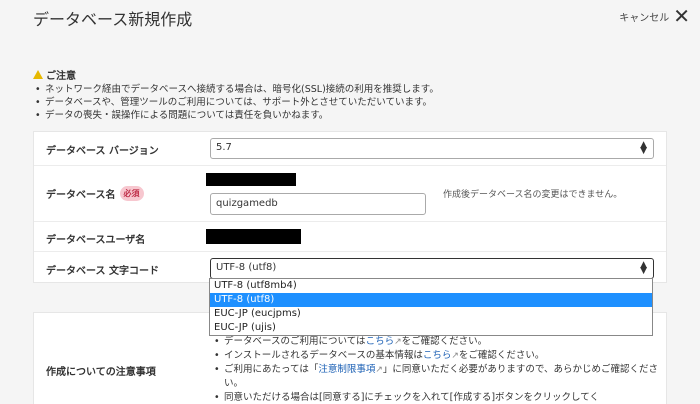  I want to click on database-name-value: quizgamedb, so click(247, 203).